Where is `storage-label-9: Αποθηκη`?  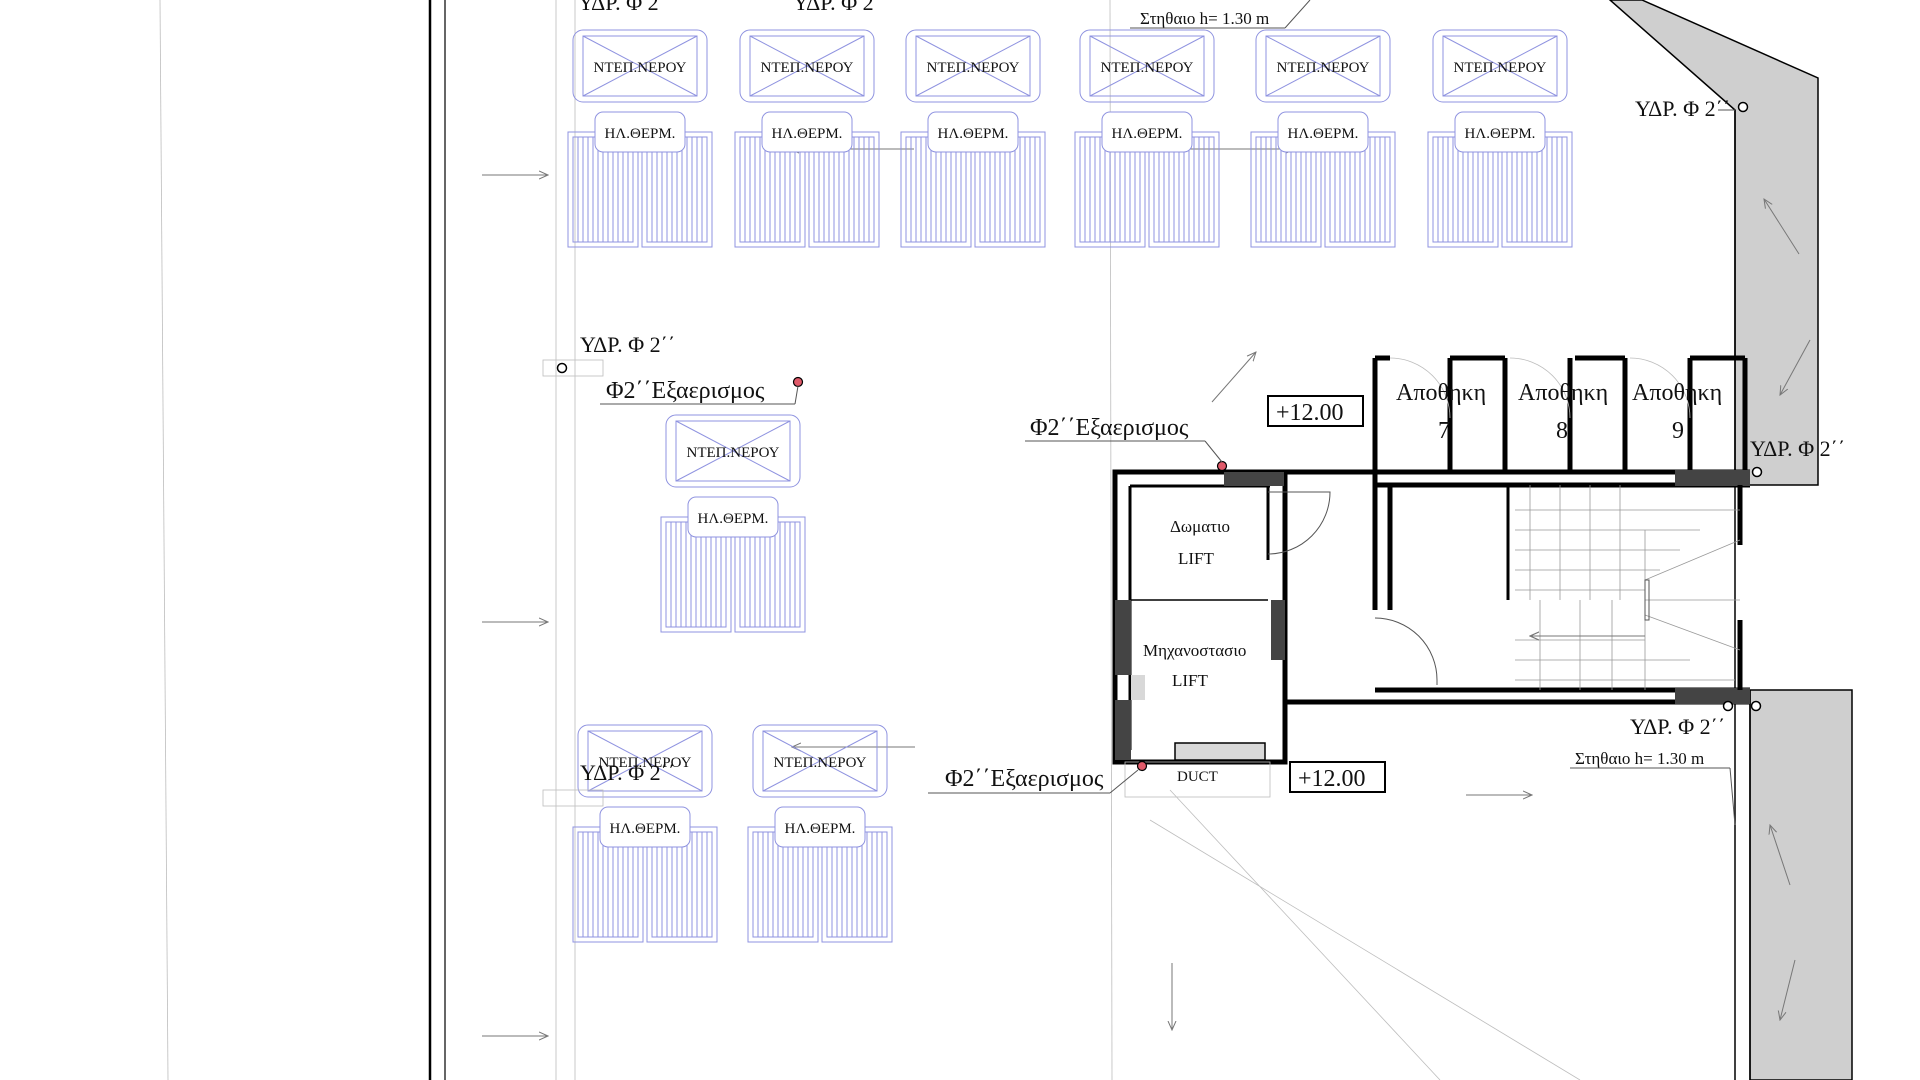 storage-label-9: Αποθηκη is located at coordinates (1677, 393).